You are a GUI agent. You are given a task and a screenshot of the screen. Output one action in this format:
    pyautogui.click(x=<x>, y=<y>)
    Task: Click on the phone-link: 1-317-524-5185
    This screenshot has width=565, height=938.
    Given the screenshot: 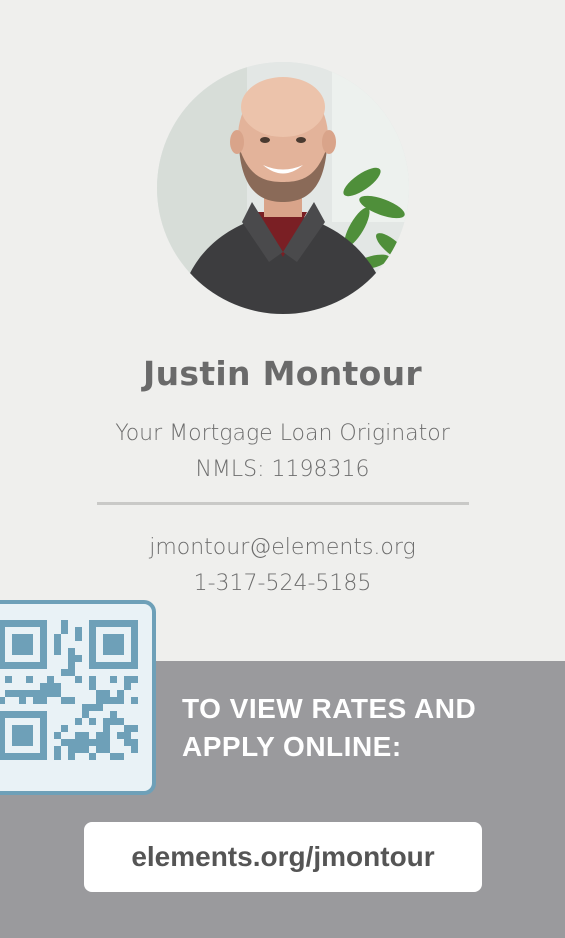 What is the action you would take?
    pyautogui.click(x=282, y=583)
    